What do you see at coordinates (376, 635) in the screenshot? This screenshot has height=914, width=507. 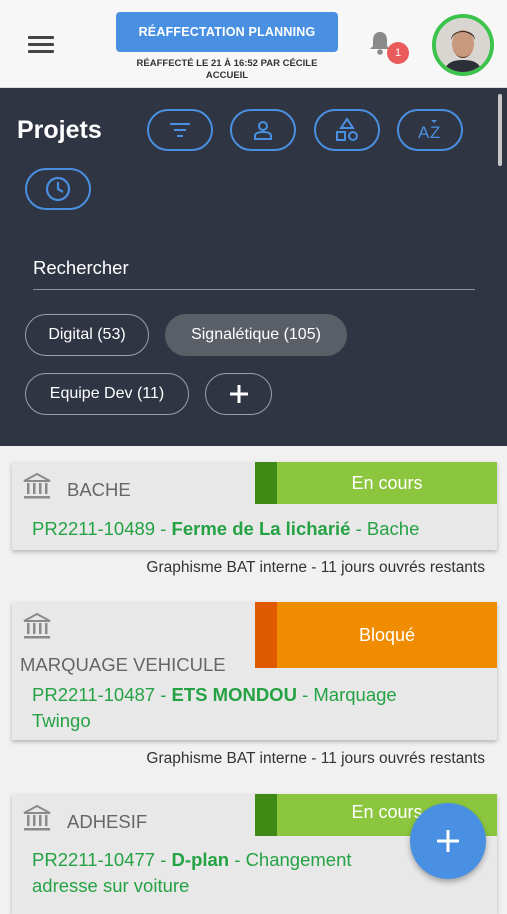 I see `status-badge: Bloqué` at bounding box center [376, 635].